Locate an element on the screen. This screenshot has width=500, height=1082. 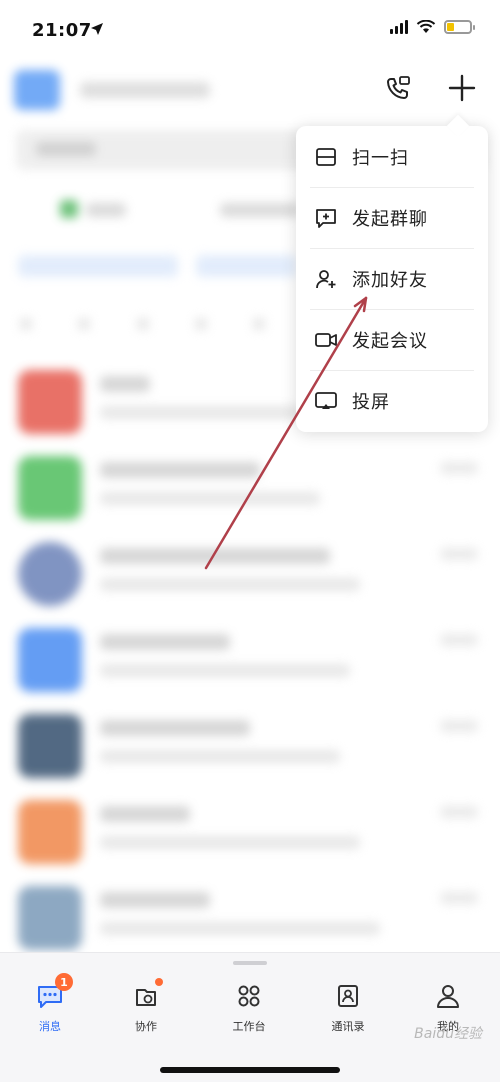
org-avatar is located at coordinates (37, 90).